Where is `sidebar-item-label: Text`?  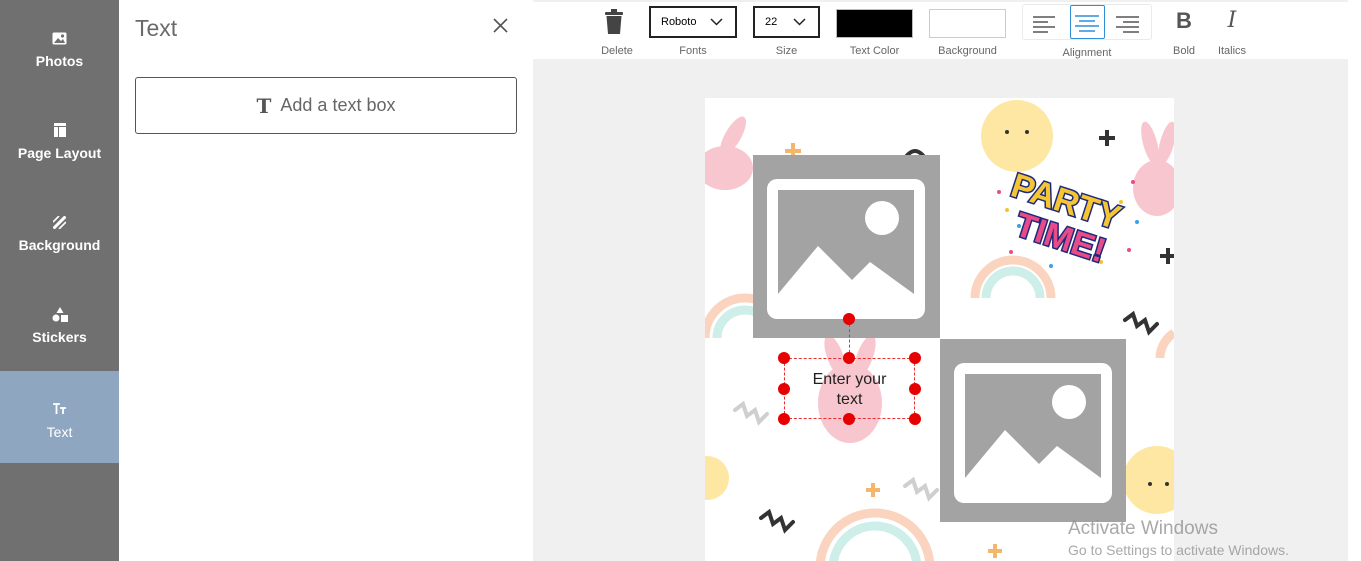 sidebar-item-label: Text is located at coordinates (59, 432).